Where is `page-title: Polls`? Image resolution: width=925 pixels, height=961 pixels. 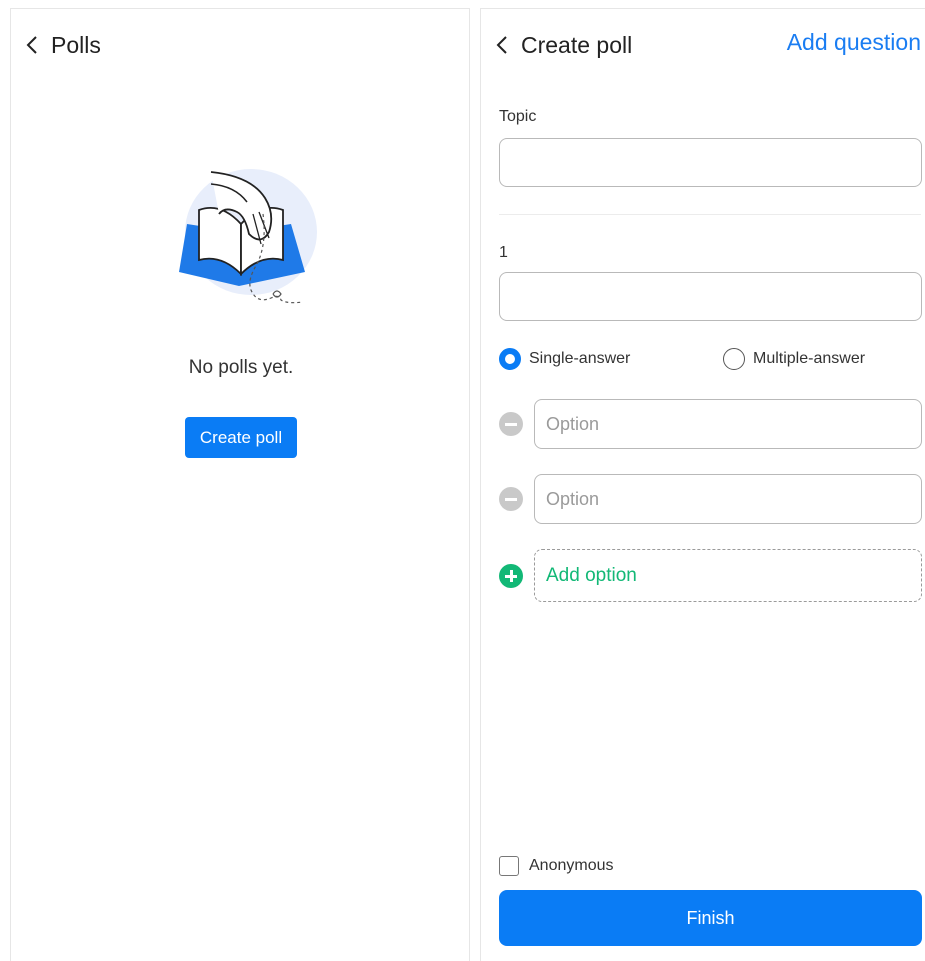
page-title: Polls is located at coordinates (76, 44).